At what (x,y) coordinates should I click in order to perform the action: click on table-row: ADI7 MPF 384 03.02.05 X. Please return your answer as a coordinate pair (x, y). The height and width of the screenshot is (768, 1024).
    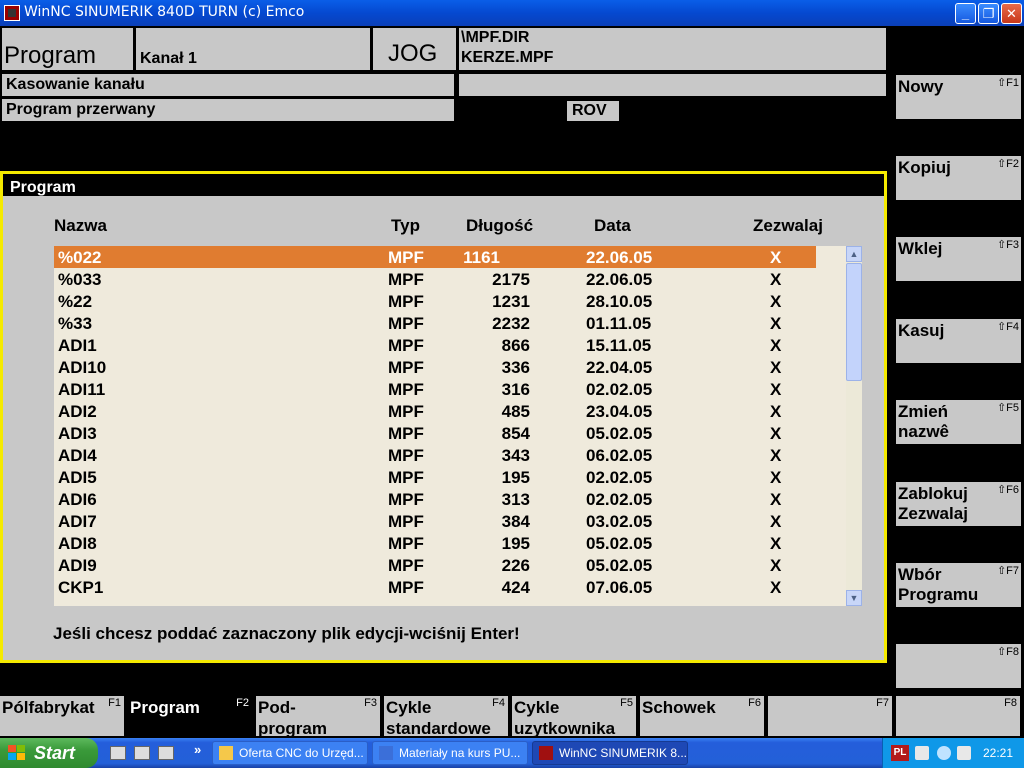
    Looking at the image, I should click on (450, 521).